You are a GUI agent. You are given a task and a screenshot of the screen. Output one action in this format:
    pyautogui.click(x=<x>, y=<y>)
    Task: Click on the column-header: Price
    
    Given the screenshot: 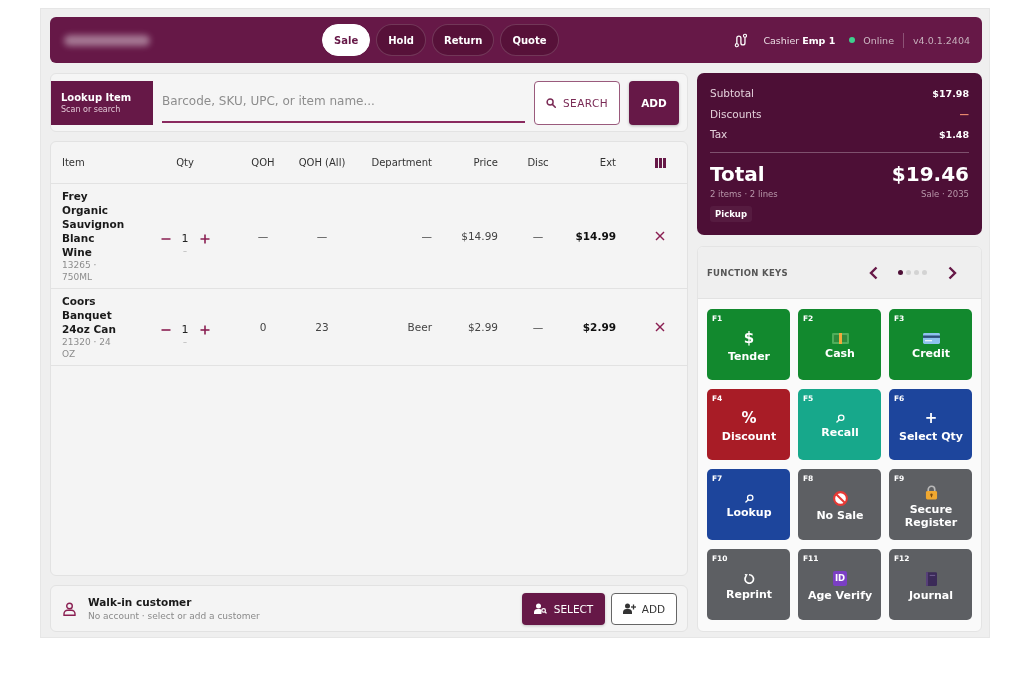 What is the action you would take?
    pyautogui.click(x=485, y=162)
    